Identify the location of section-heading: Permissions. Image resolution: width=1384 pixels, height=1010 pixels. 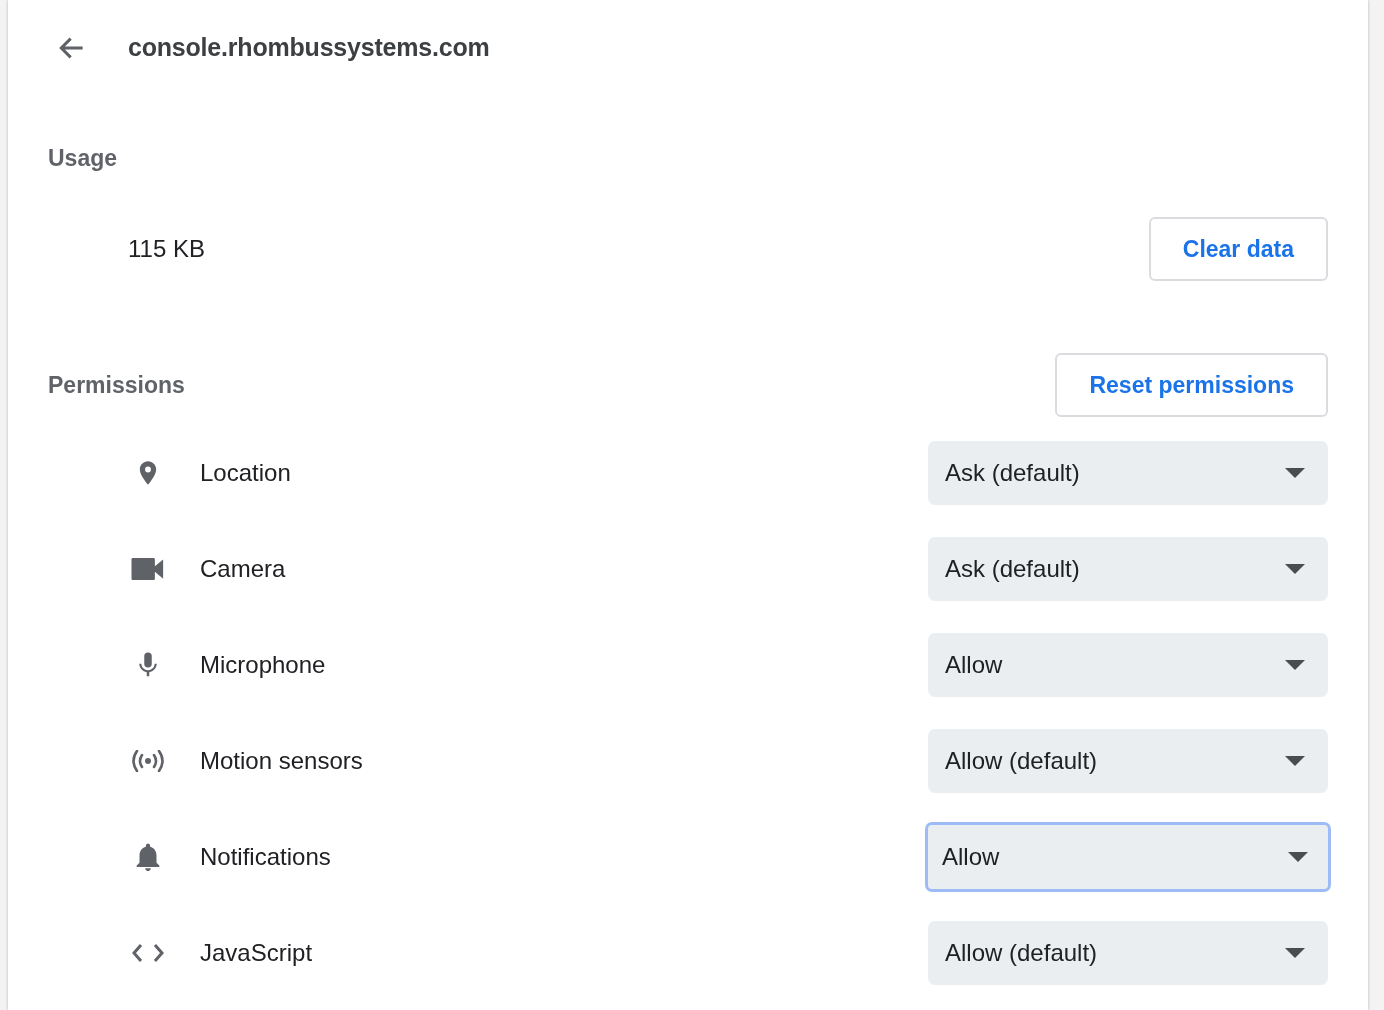
(116, 385).